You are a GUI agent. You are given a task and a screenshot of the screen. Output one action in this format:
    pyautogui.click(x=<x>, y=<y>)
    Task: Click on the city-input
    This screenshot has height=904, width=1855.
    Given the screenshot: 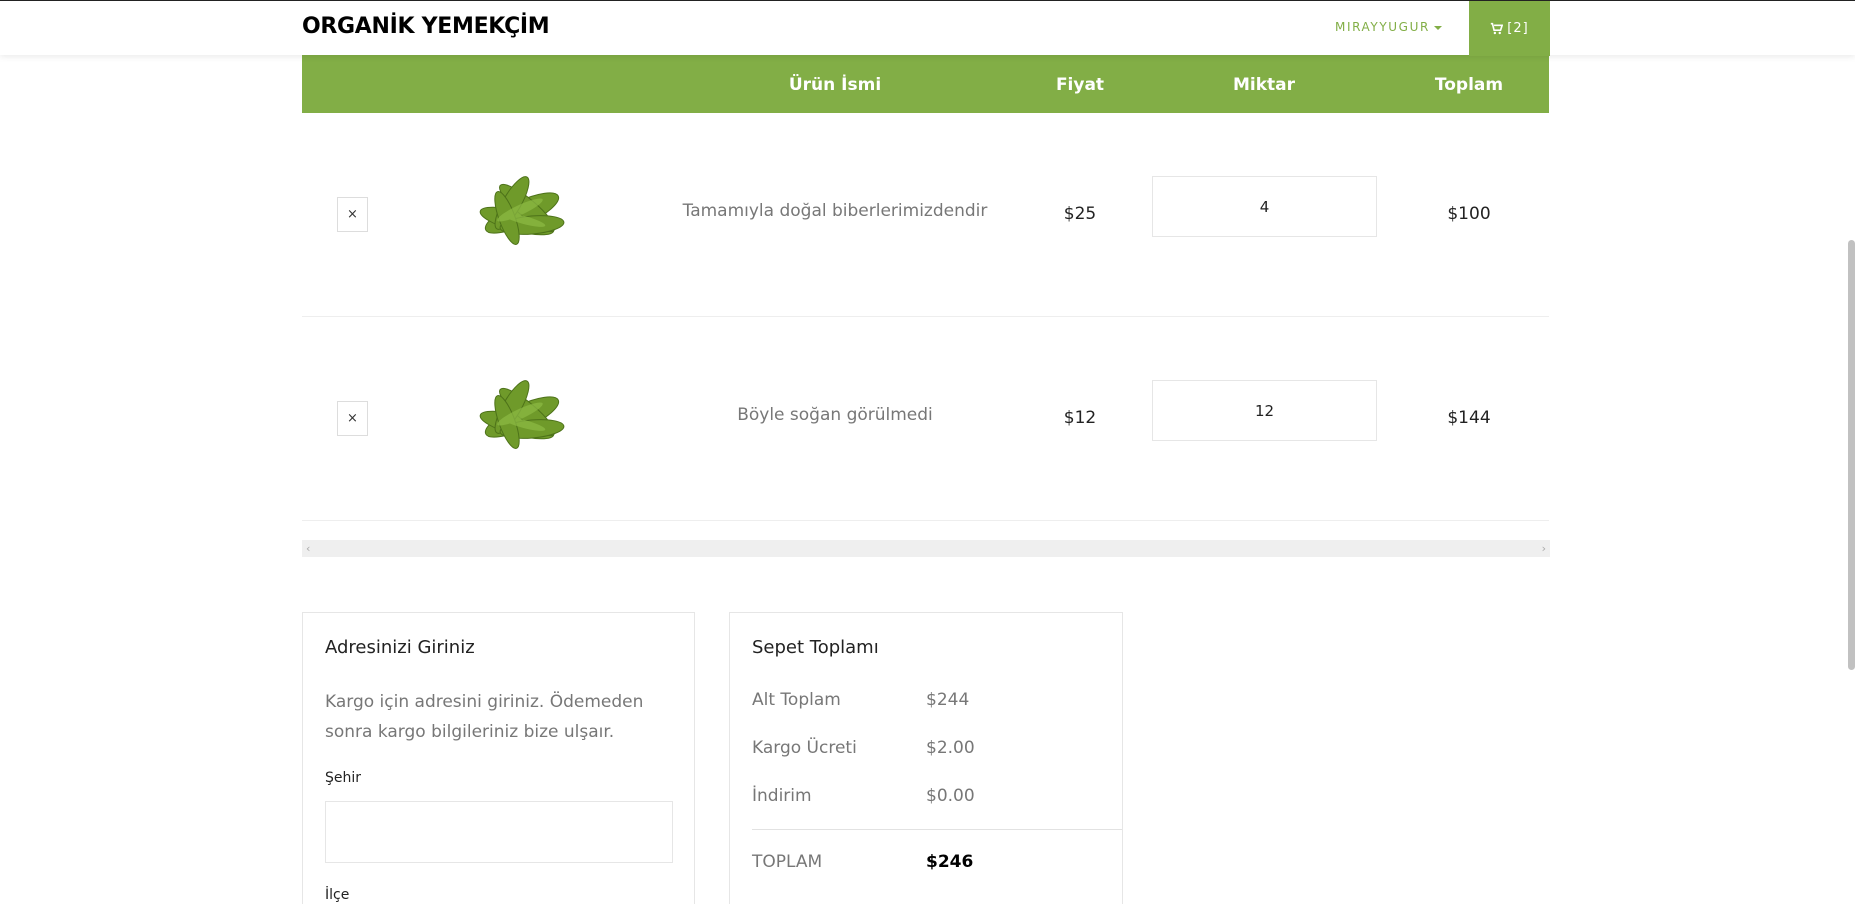 What is the action you would take?
    pyautogui.click(x=499, y=832)
    